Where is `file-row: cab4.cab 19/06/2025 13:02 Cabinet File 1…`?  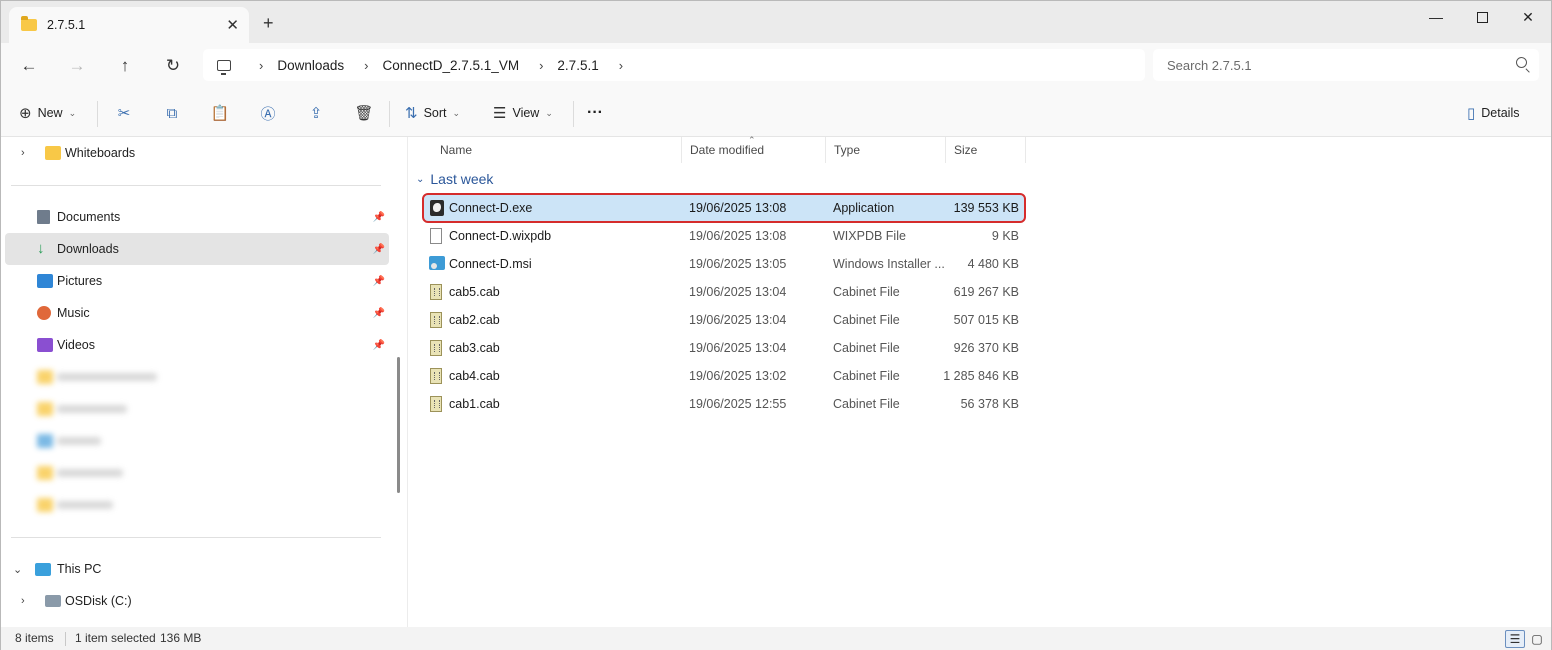
file-row: cab4.cab 19/06/2025 13:02 Cabinet File 1… is located at coordinates (724, 376).